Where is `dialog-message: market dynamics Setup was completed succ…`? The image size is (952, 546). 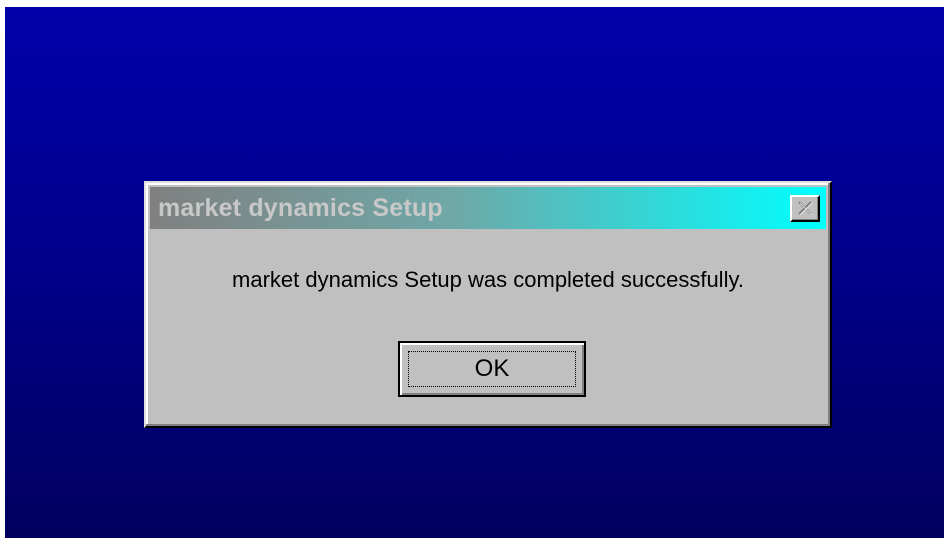 dialog-message: market dynamics Setup was completed succ… is located at coordinates (488, 279).